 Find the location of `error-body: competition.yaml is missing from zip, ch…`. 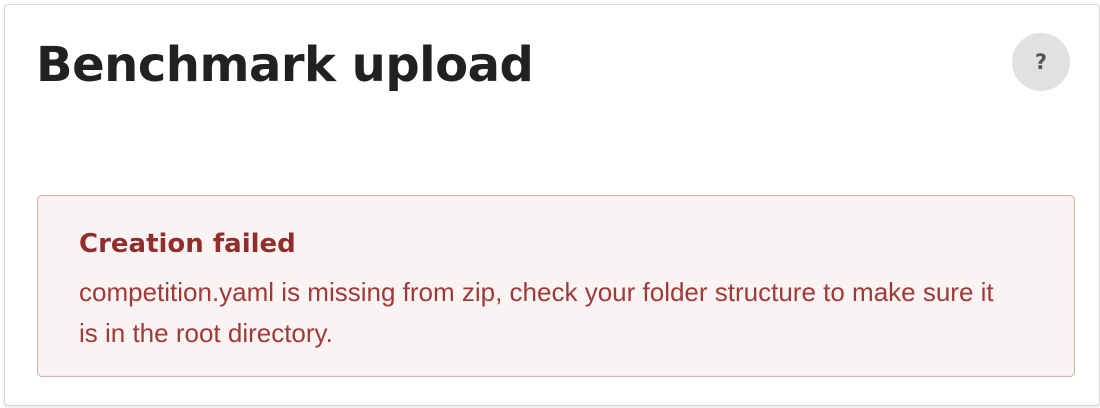

error-body: competition.yaml is missing from zip, ch… is located at coordinates (536, 312).